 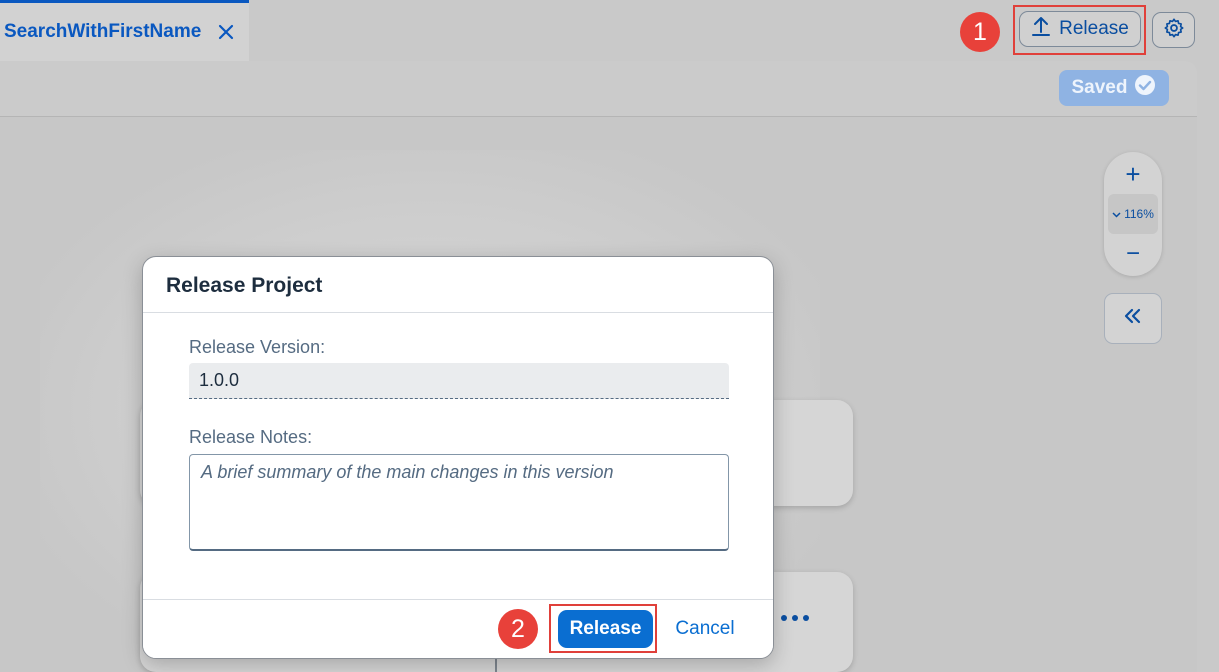 I want to click on saved-label: Saved, so click(x=1099, y=87).